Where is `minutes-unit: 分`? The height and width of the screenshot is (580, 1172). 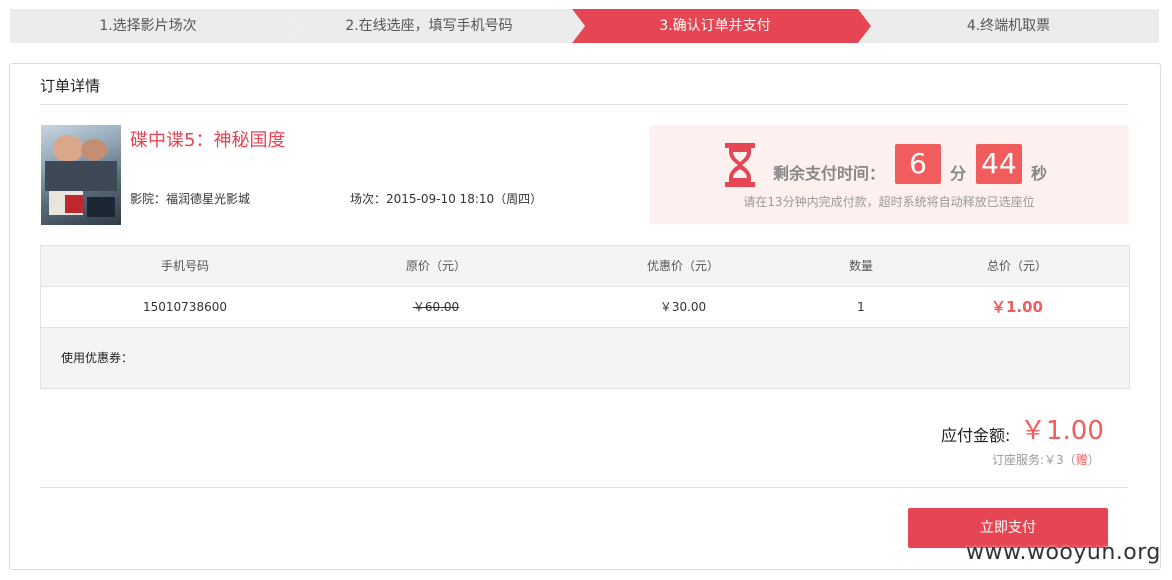 minutes-unit: 分 is located at coordinates (958, 173).